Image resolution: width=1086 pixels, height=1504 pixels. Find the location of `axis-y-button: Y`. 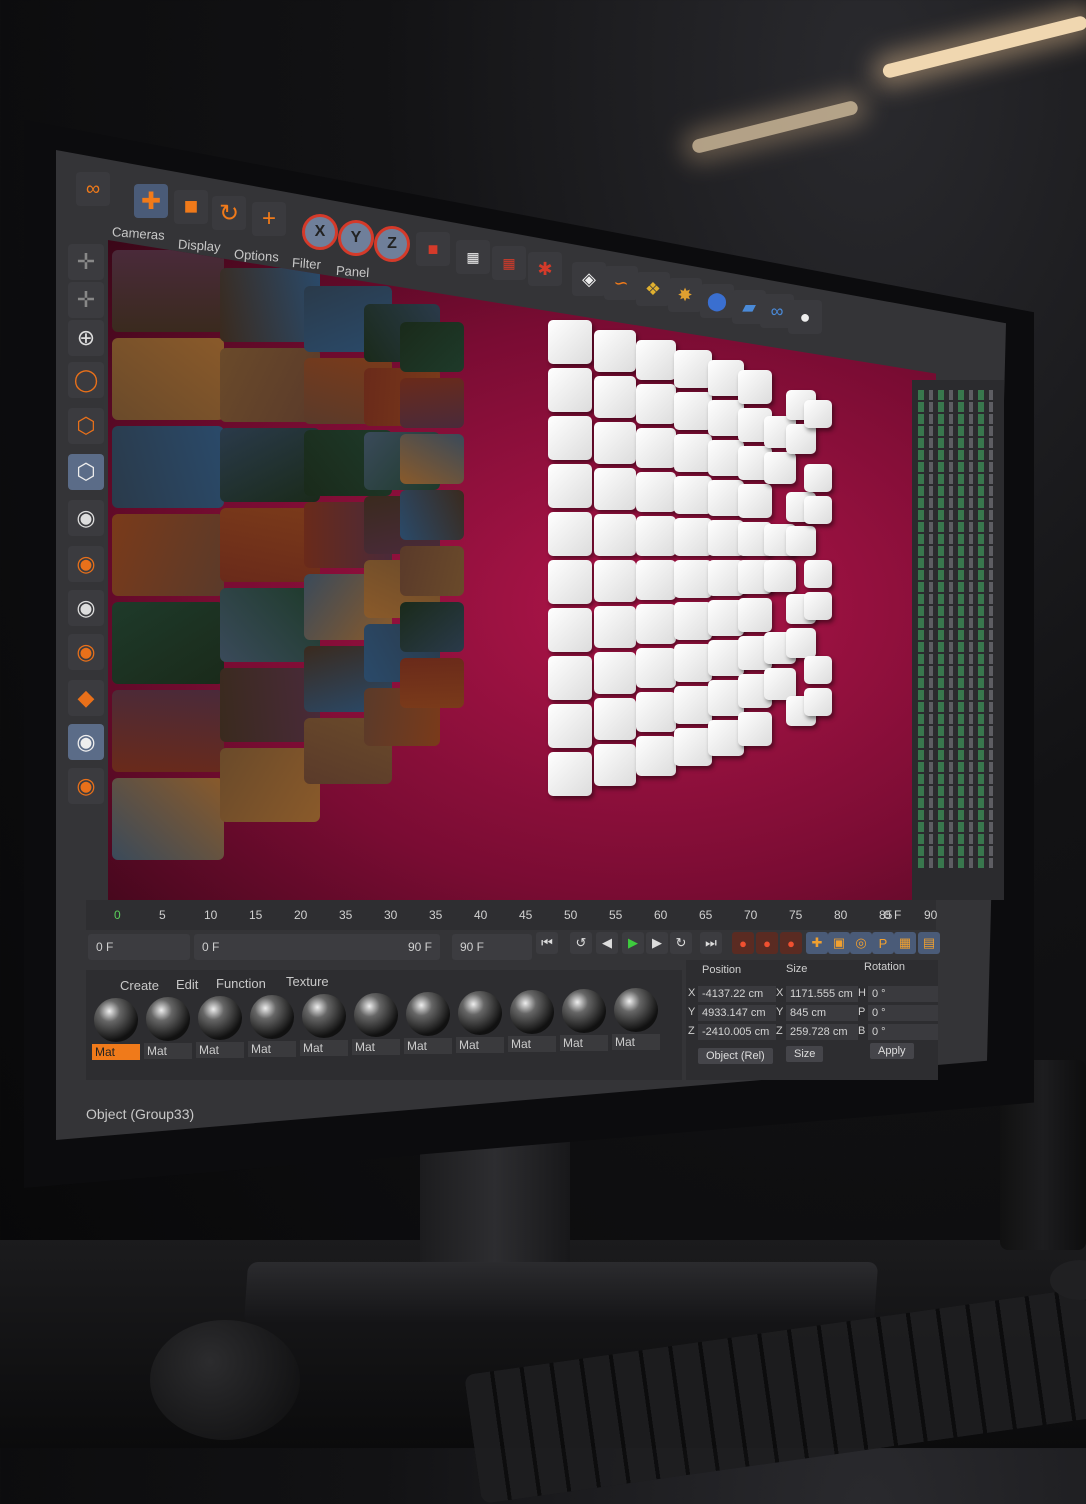

axis-y-button: Y is located at coordinates (356, 238).